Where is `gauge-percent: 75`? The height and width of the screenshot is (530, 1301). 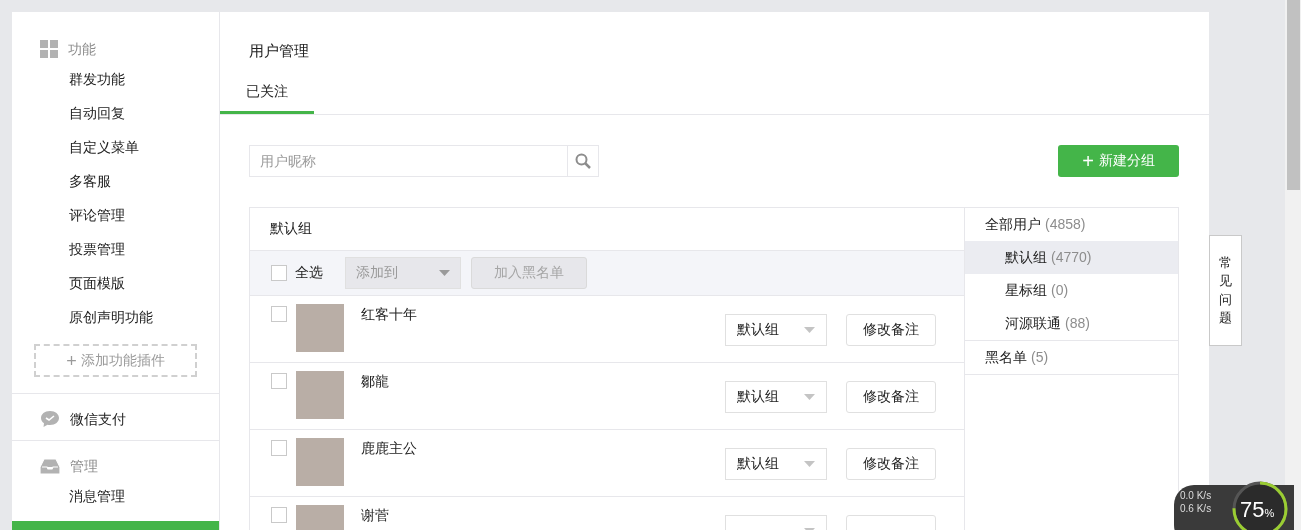 gauge-percent: 75 is located at coordinates (1252, 510).